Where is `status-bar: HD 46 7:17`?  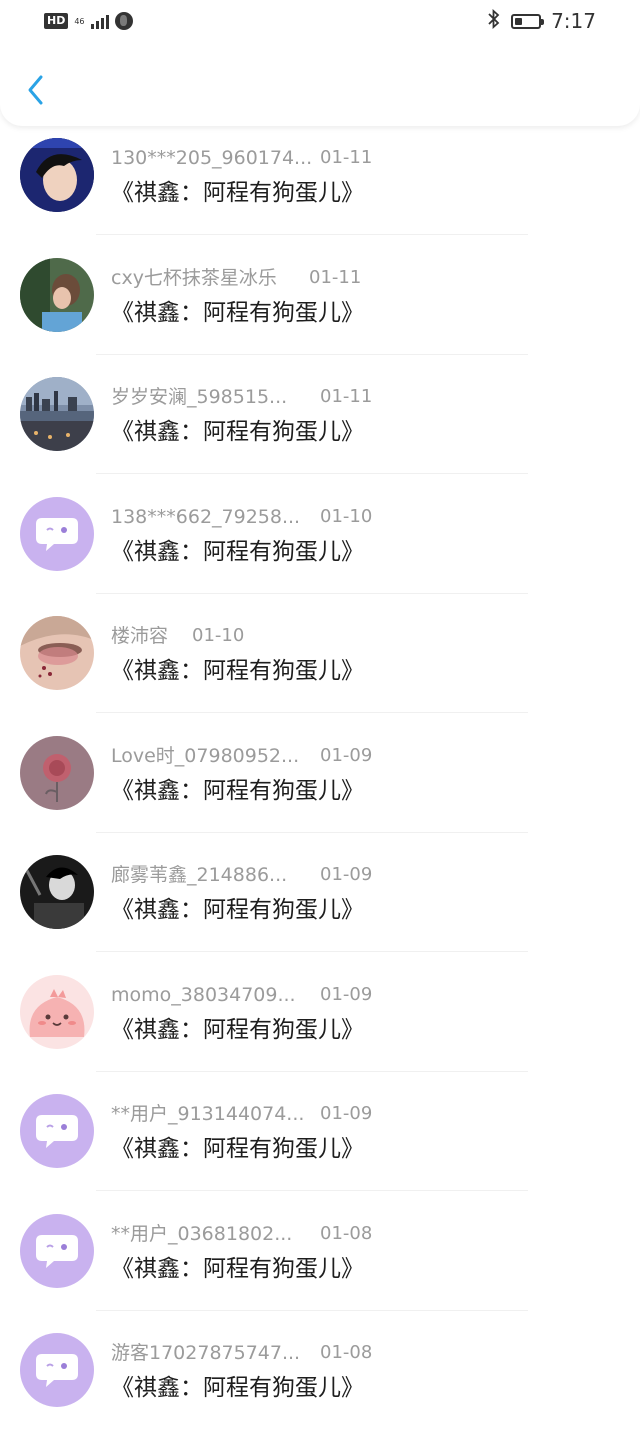 status-bar: HD 46 7:17 is located at coordinates (320, 22).